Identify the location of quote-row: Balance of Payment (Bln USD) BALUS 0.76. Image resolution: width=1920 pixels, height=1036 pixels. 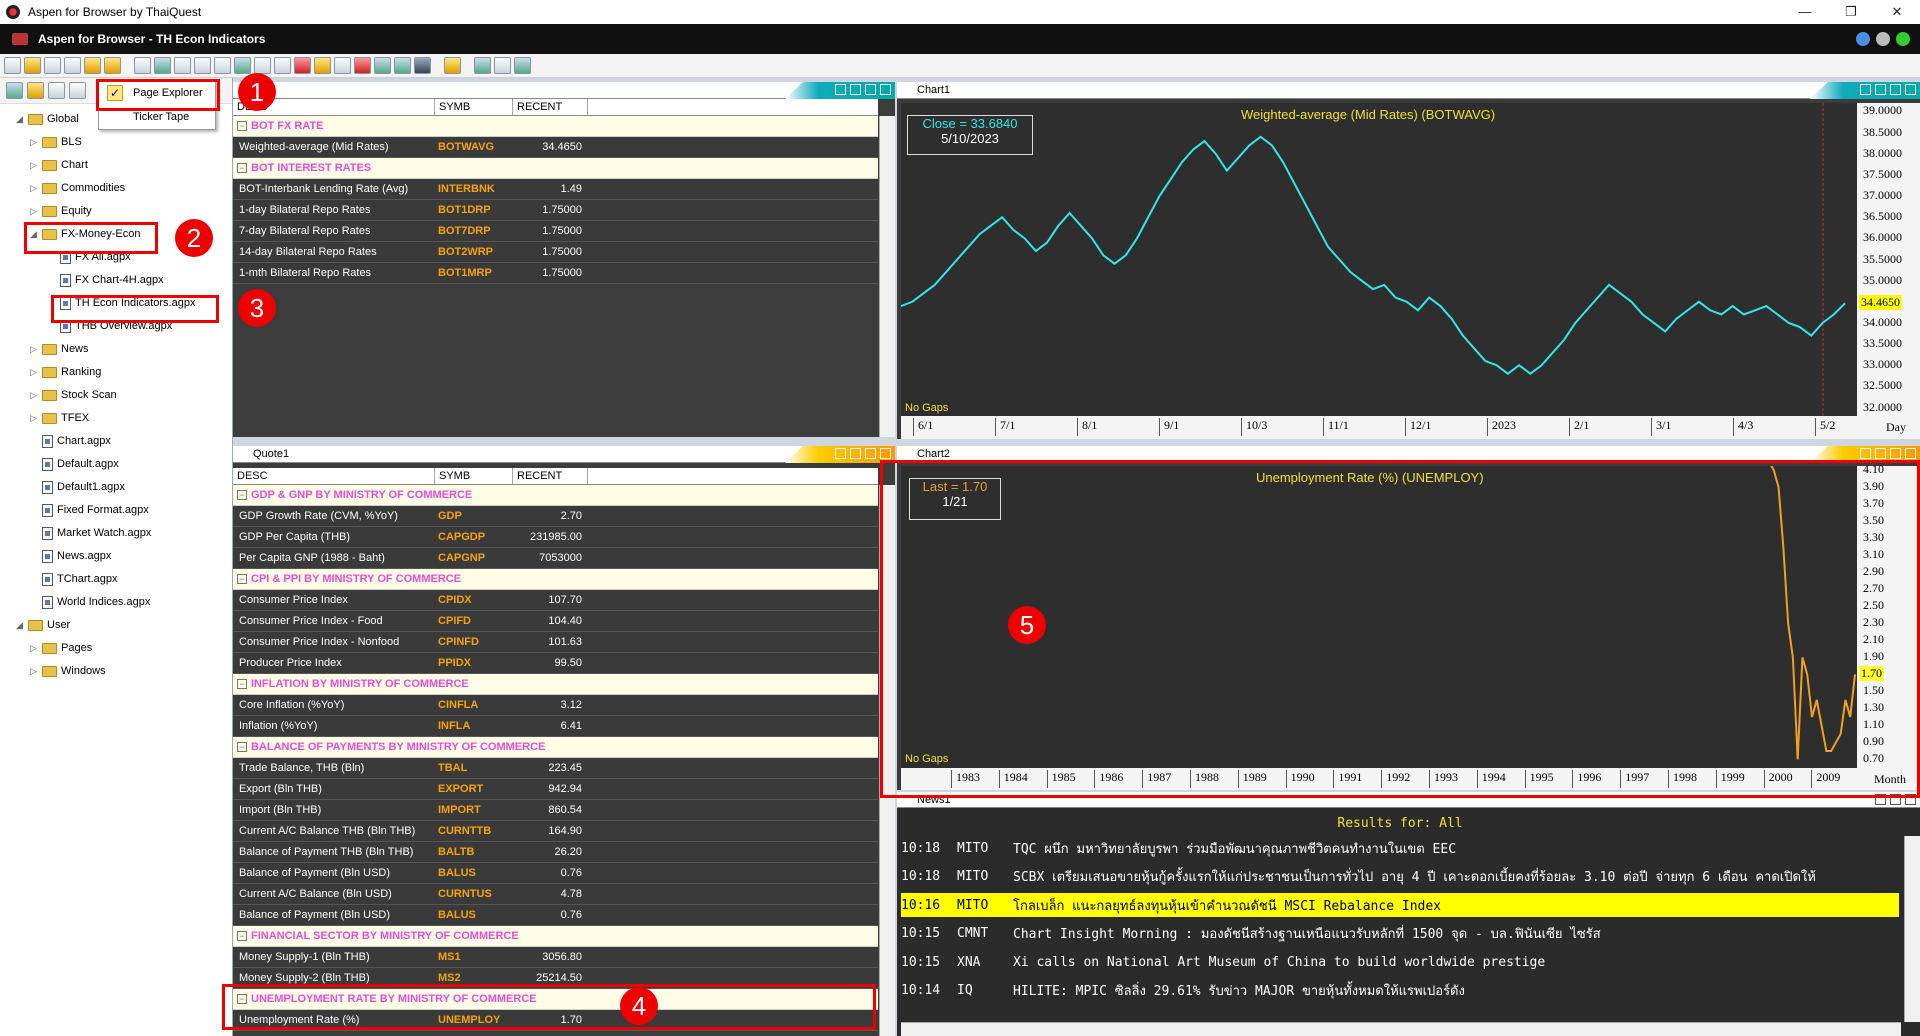
(555, 873).